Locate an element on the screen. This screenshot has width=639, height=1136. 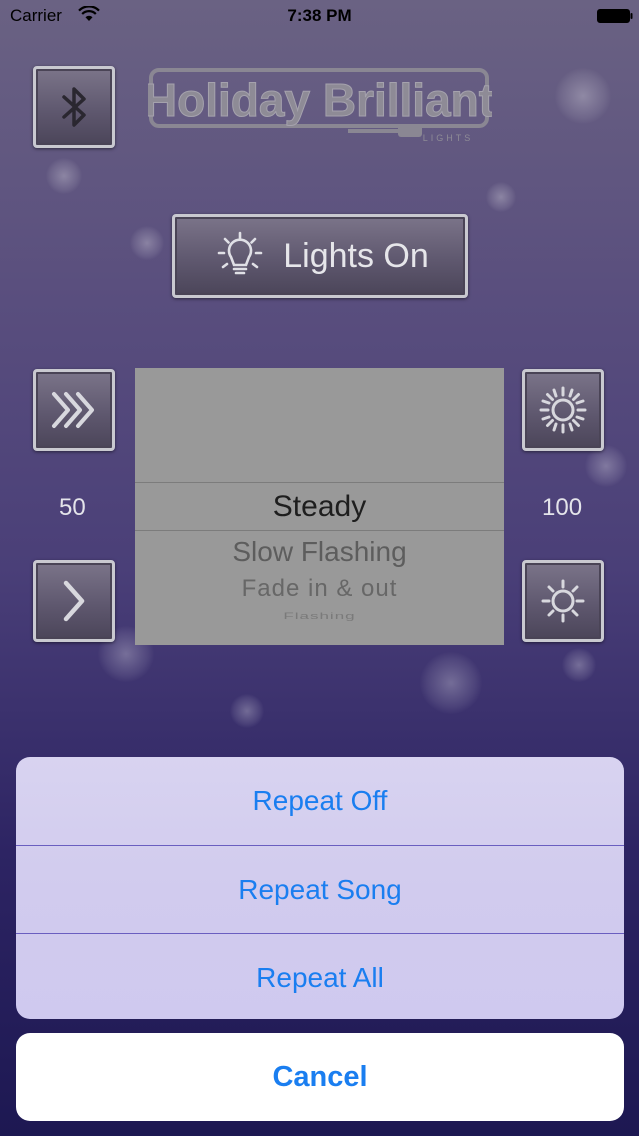
brightness-down-button is located at coordinates (563, 601).